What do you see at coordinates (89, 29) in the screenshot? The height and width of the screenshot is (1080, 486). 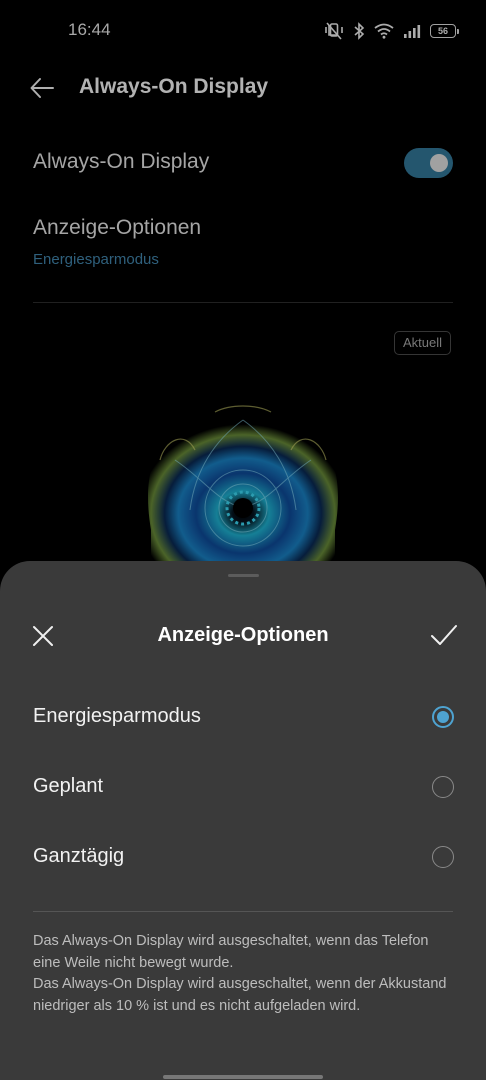 I see `status-time: 16:44` at bounding box center [89, 29].